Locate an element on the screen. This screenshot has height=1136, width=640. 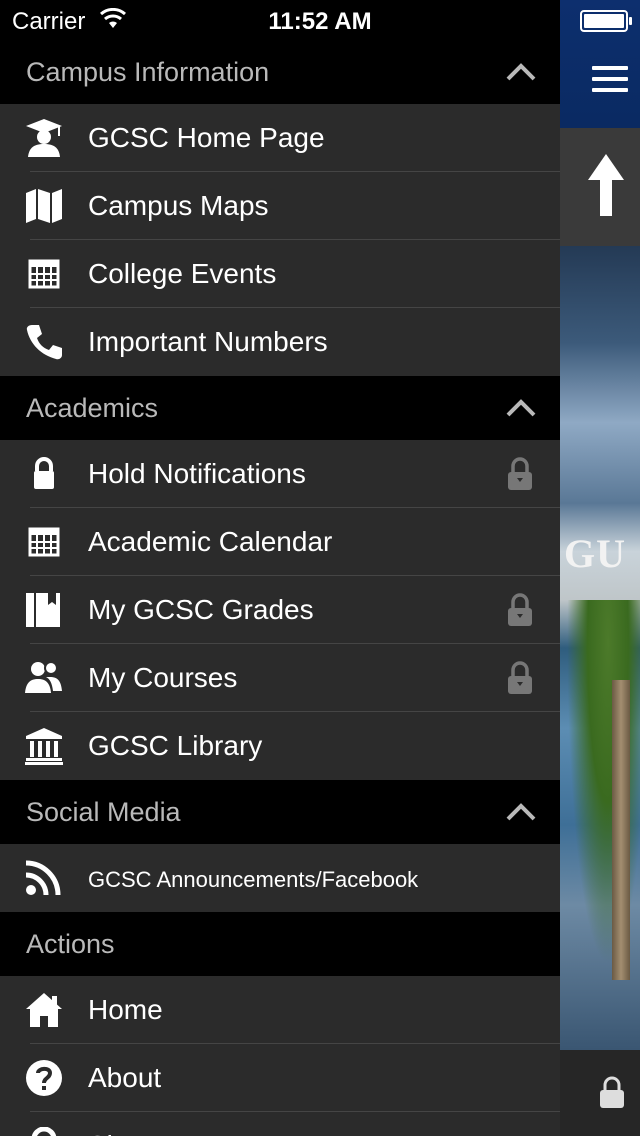
menu-item-gcsc-library: GCSC Library is located at coordinates (280, 746).